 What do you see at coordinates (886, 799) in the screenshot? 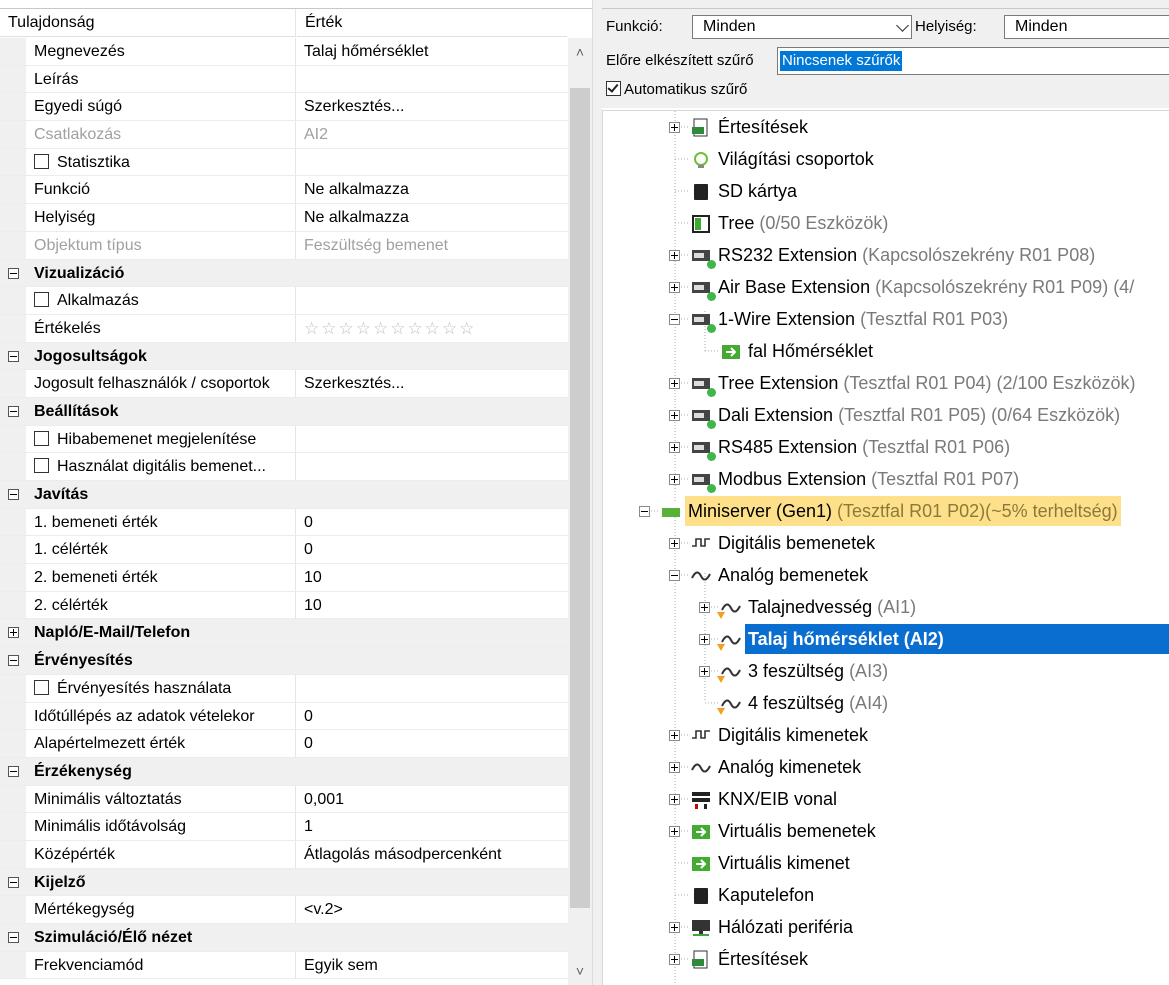
I see `tree-node: KNX/EIB vonal` at bounding box center [886, 799].